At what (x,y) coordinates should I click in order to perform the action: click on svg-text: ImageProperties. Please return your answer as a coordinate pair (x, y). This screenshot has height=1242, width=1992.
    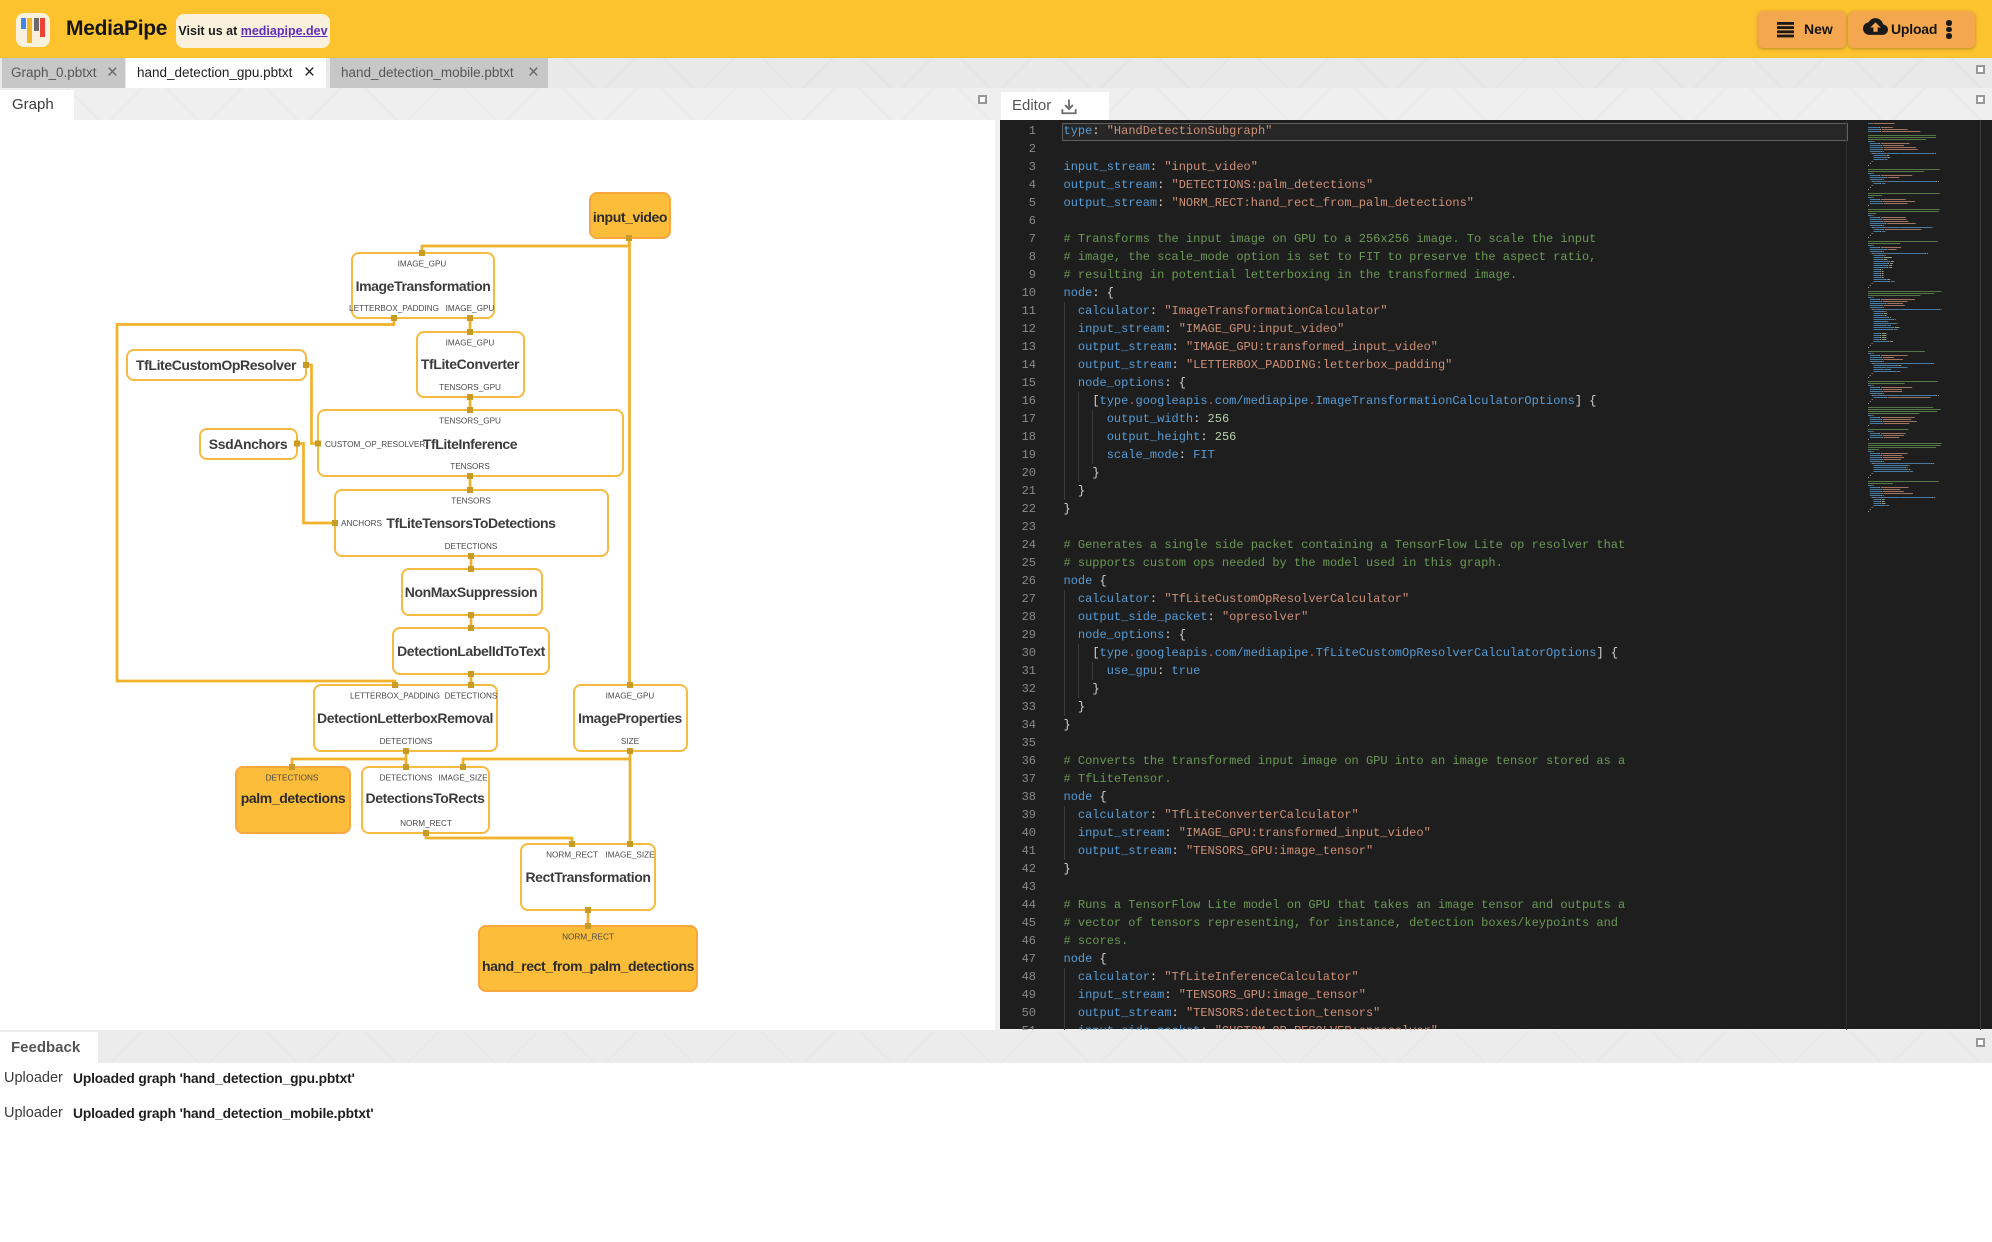
    Looking at the image, I should click on (630, 718).